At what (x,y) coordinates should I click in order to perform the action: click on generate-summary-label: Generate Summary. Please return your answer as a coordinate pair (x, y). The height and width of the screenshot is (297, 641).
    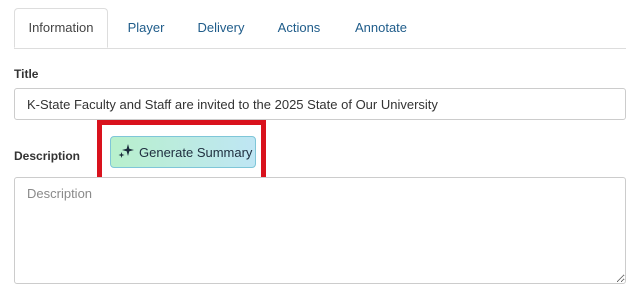
    Looking at the image, I should click on (196, 152).